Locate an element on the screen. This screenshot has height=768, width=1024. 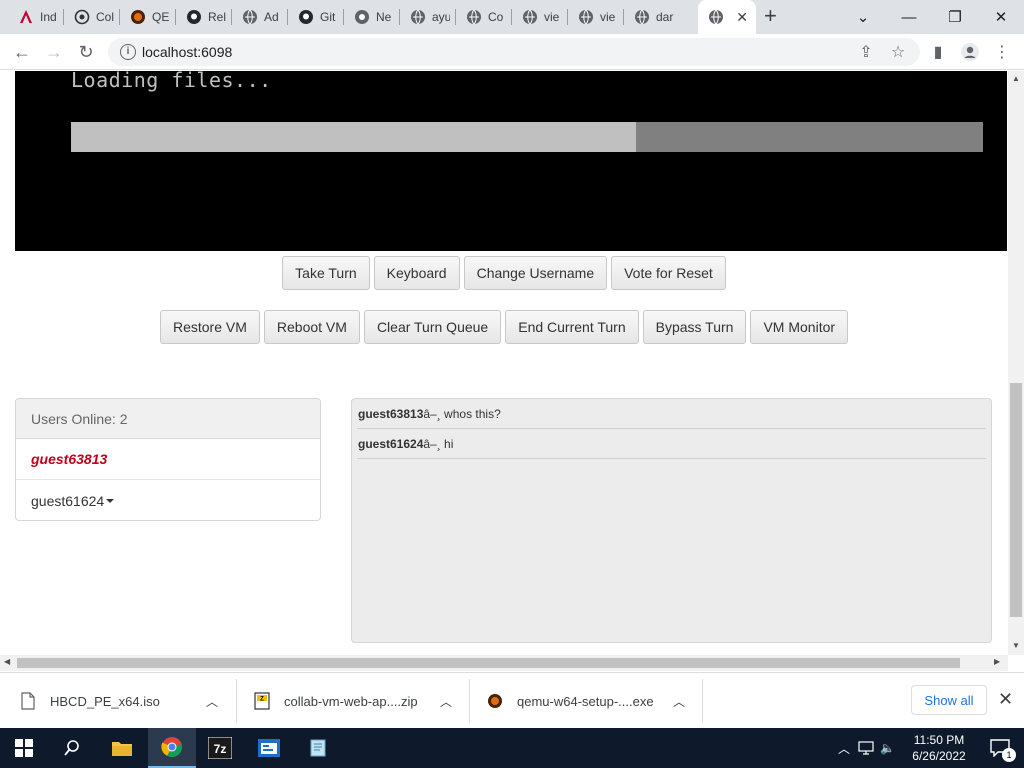
app-window-taskbar-icon is located at coordinates (269, 748).